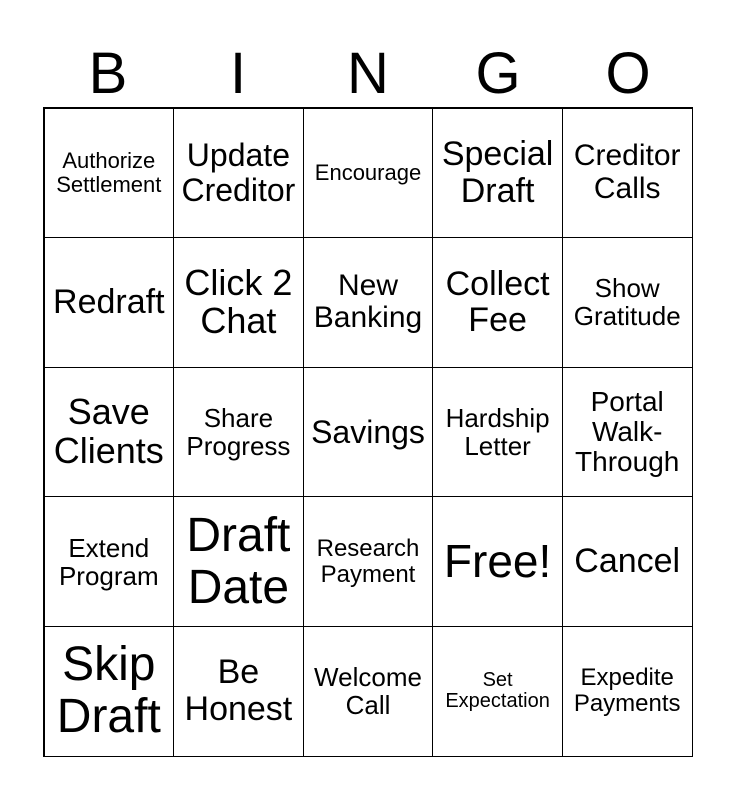 Image resolution: width=736 pixels, height=800 pixels. I want to click on cell-text: Hardship Letter, so click(497, 431).